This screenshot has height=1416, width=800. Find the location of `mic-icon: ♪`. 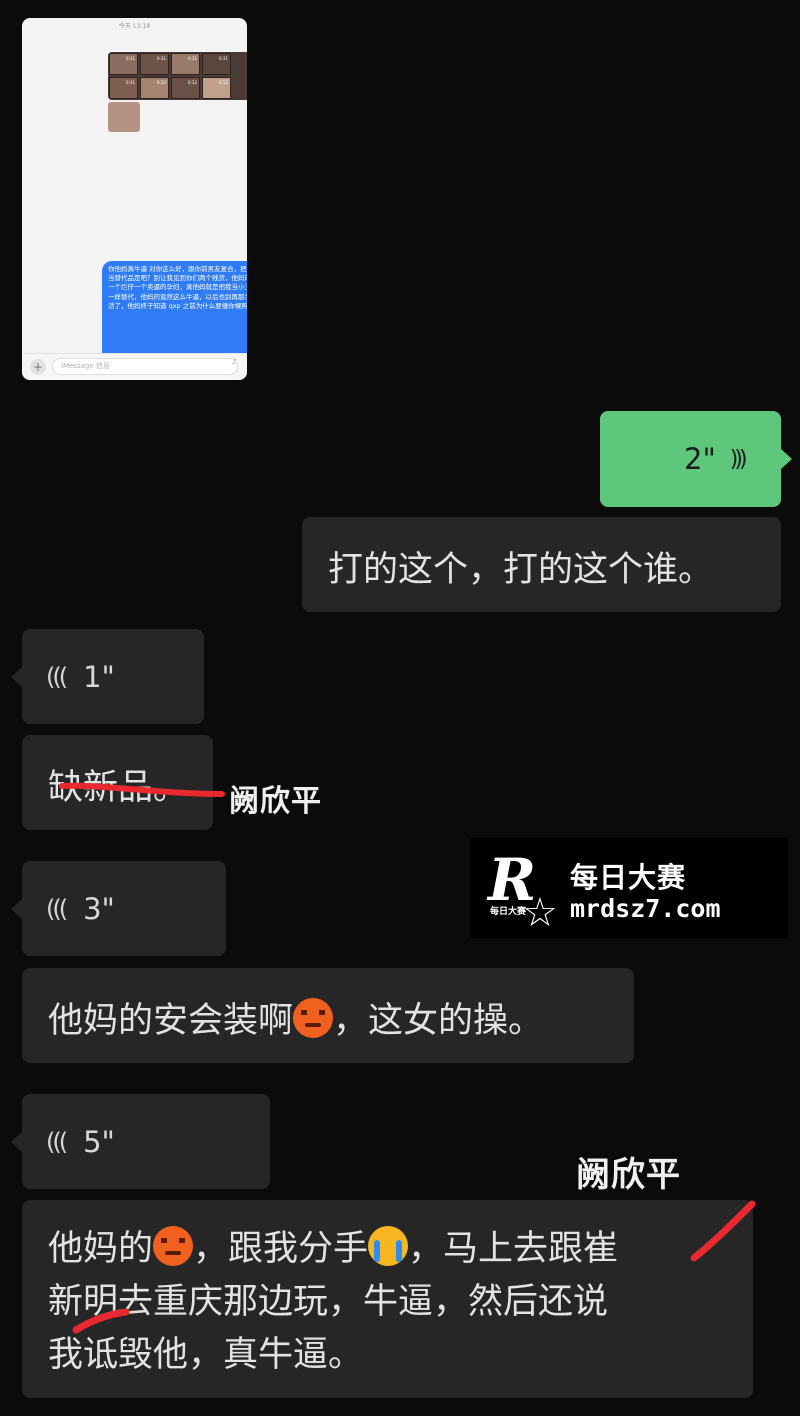

mic-icon: ♪ is located at coordinates (234, 361).